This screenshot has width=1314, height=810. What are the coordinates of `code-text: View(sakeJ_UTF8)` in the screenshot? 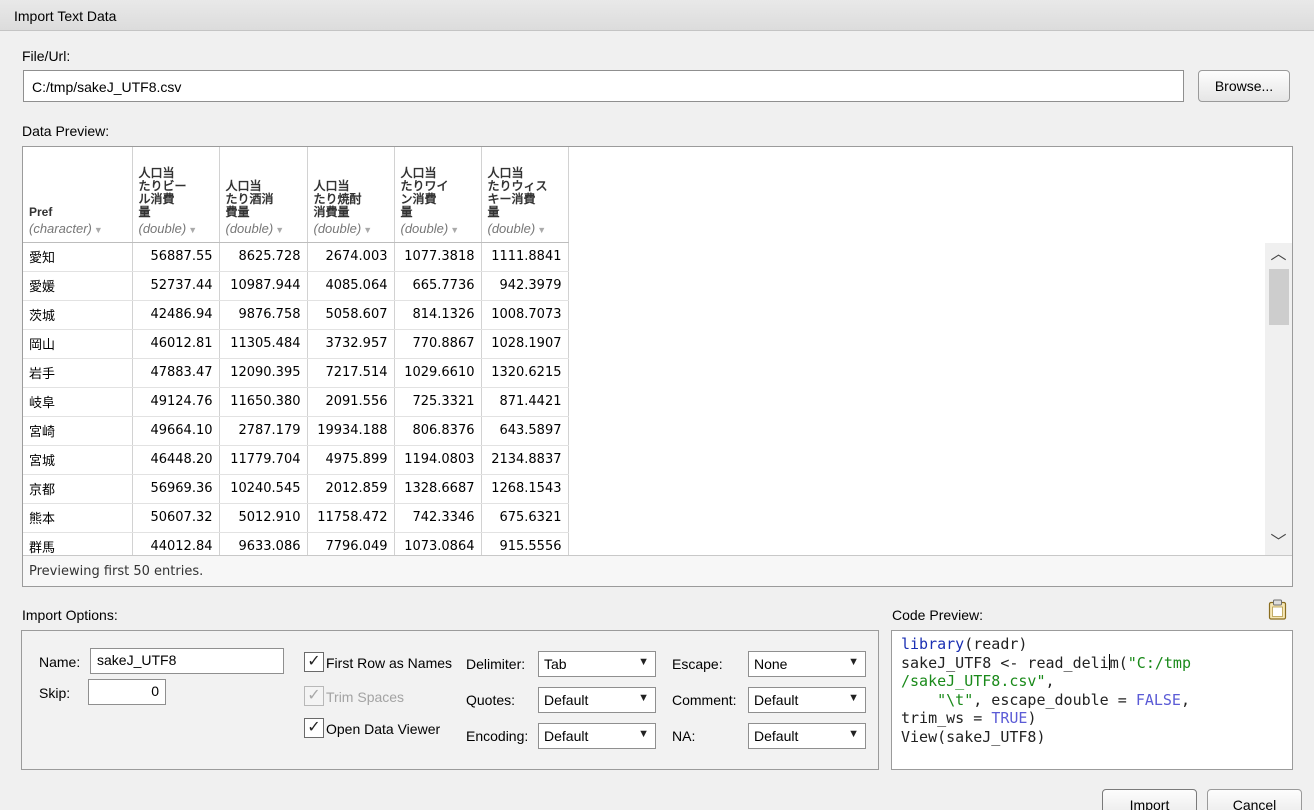 It's located at (973, 736).